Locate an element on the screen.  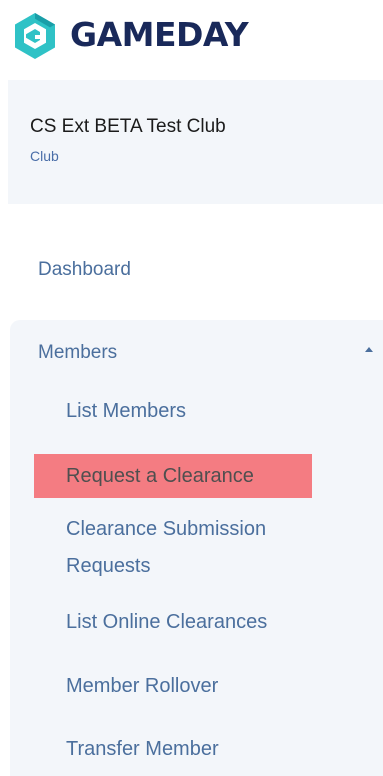
nav-subitem-member-rollover: Member Rollover is located at coordinates (142, 686).